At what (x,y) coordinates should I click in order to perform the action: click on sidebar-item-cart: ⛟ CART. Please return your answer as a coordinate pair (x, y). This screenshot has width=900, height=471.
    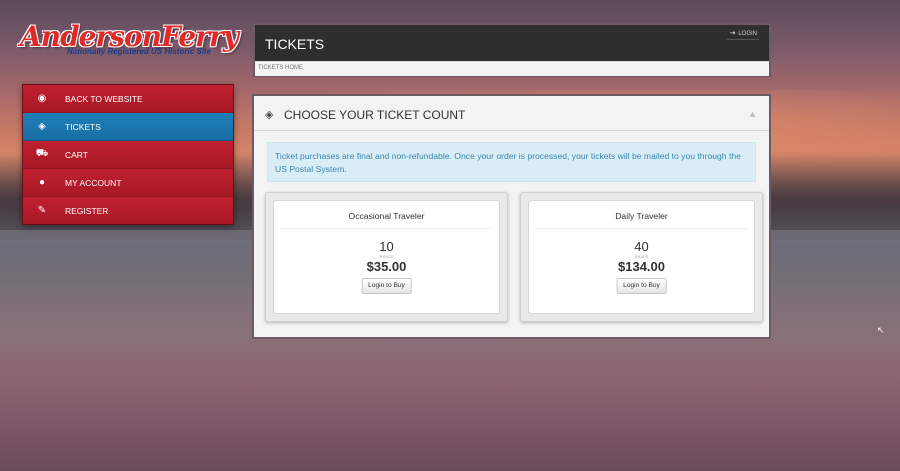
    Looking at the image, I should click on (128, 155).